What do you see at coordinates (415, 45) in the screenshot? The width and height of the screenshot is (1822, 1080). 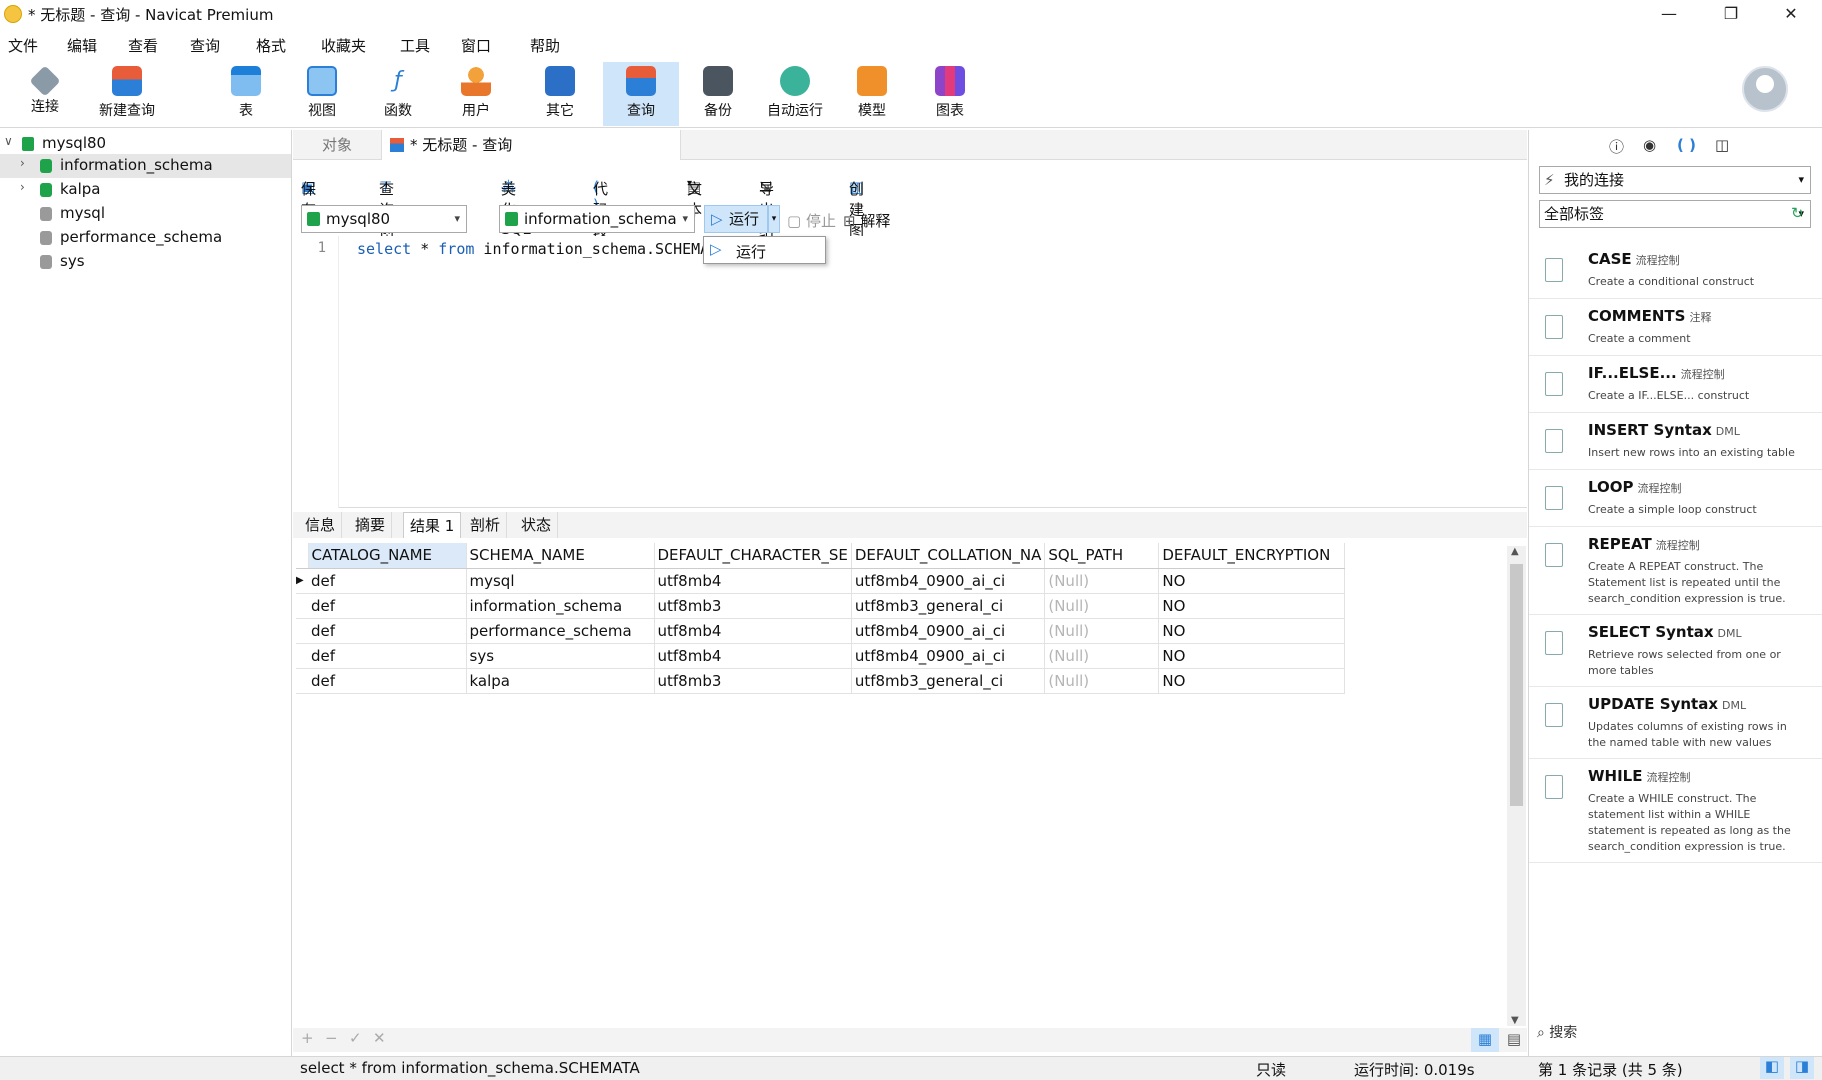 I see `menu-tools: 工具` at bounding box center [415, 45].